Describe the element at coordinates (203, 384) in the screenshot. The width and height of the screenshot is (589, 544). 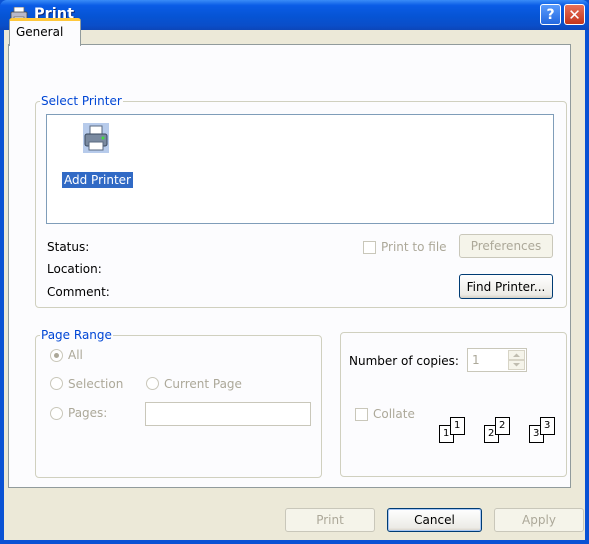
I see `current-page-label: Current Page` at that location.